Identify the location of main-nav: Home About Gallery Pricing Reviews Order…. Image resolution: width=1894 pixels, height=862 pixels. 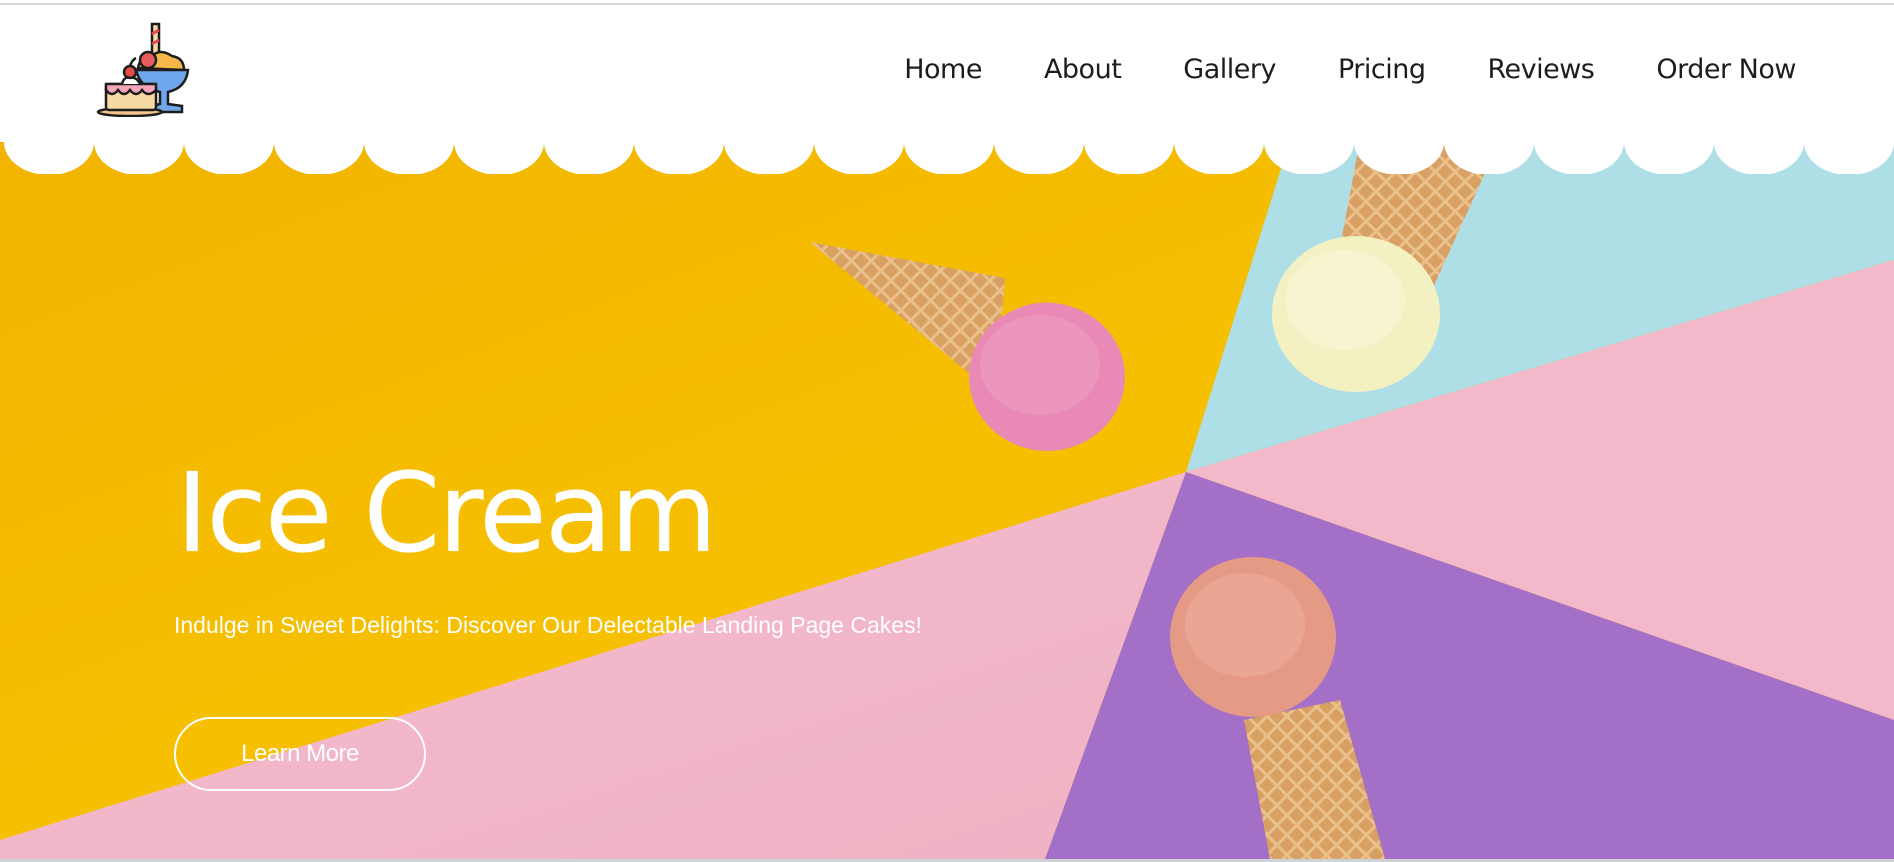
(1319, 70).